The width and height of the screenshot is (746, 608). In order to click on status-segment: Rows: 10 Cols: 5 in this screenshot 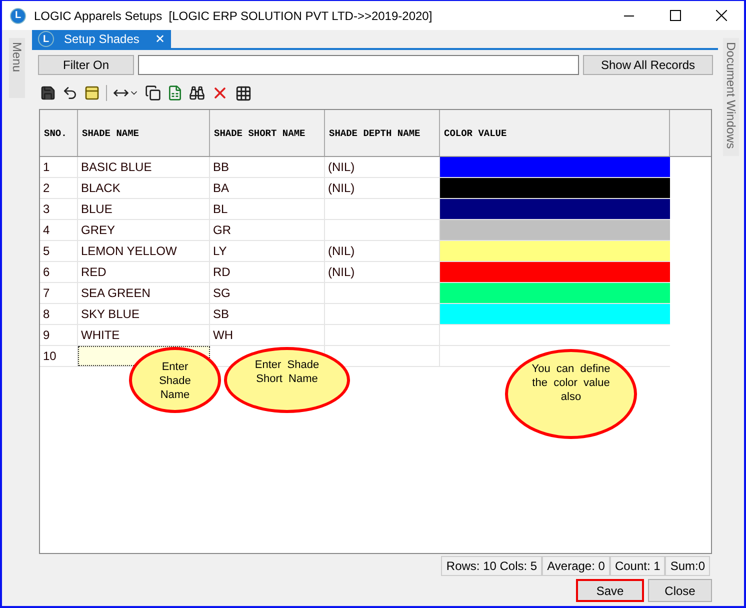, I will do `click(491, 566)`.